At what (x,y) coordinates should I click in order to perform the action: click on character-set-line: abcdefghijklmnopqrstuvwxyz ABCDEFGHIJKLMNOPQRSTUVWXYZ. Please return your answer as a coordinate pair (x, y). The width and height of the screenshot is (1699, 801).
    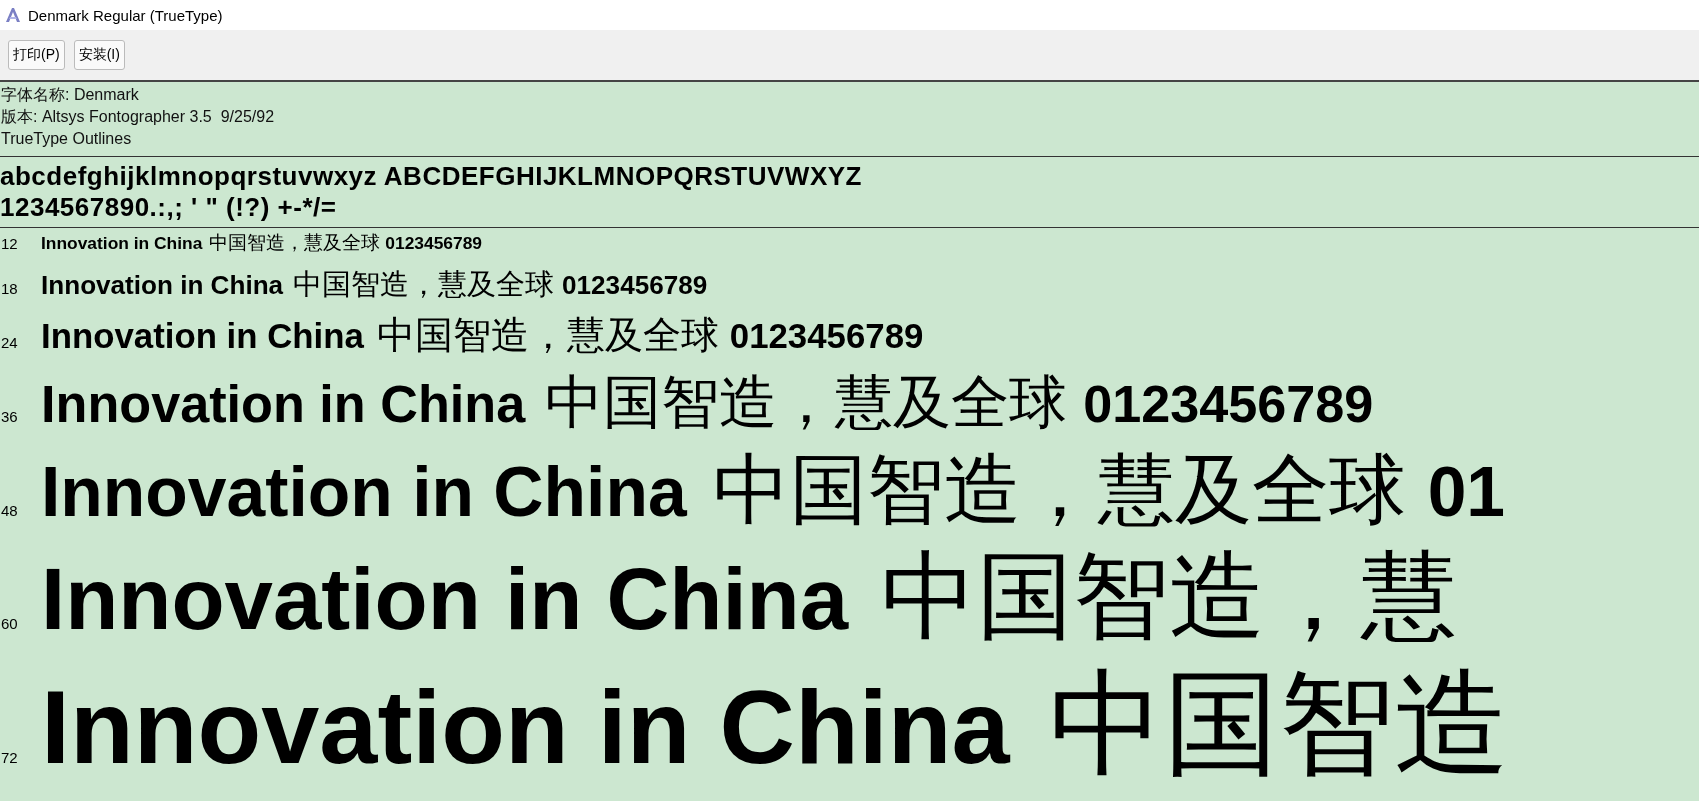
    Looking at the image, I should click on (431, 176).